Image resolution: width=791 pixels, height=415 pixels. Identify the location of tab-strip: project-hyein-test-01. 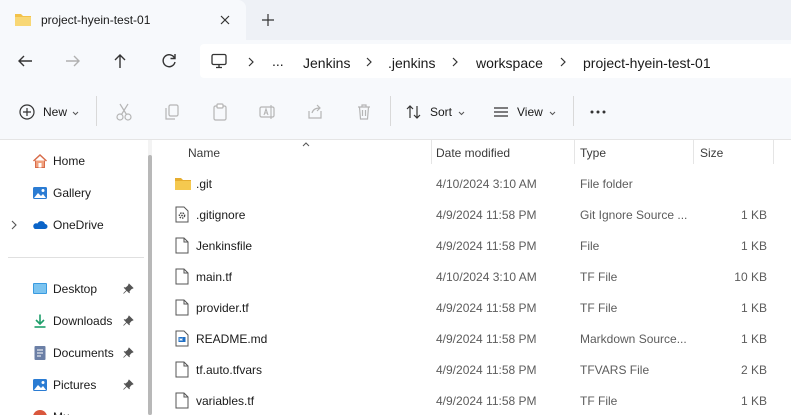
(395, 20).